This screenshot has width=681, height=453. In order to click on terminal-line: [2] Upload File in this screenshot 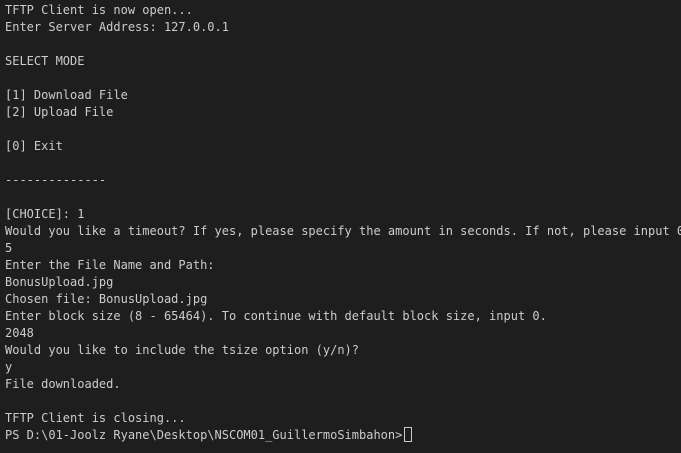, I will do `click(59, 112)`.